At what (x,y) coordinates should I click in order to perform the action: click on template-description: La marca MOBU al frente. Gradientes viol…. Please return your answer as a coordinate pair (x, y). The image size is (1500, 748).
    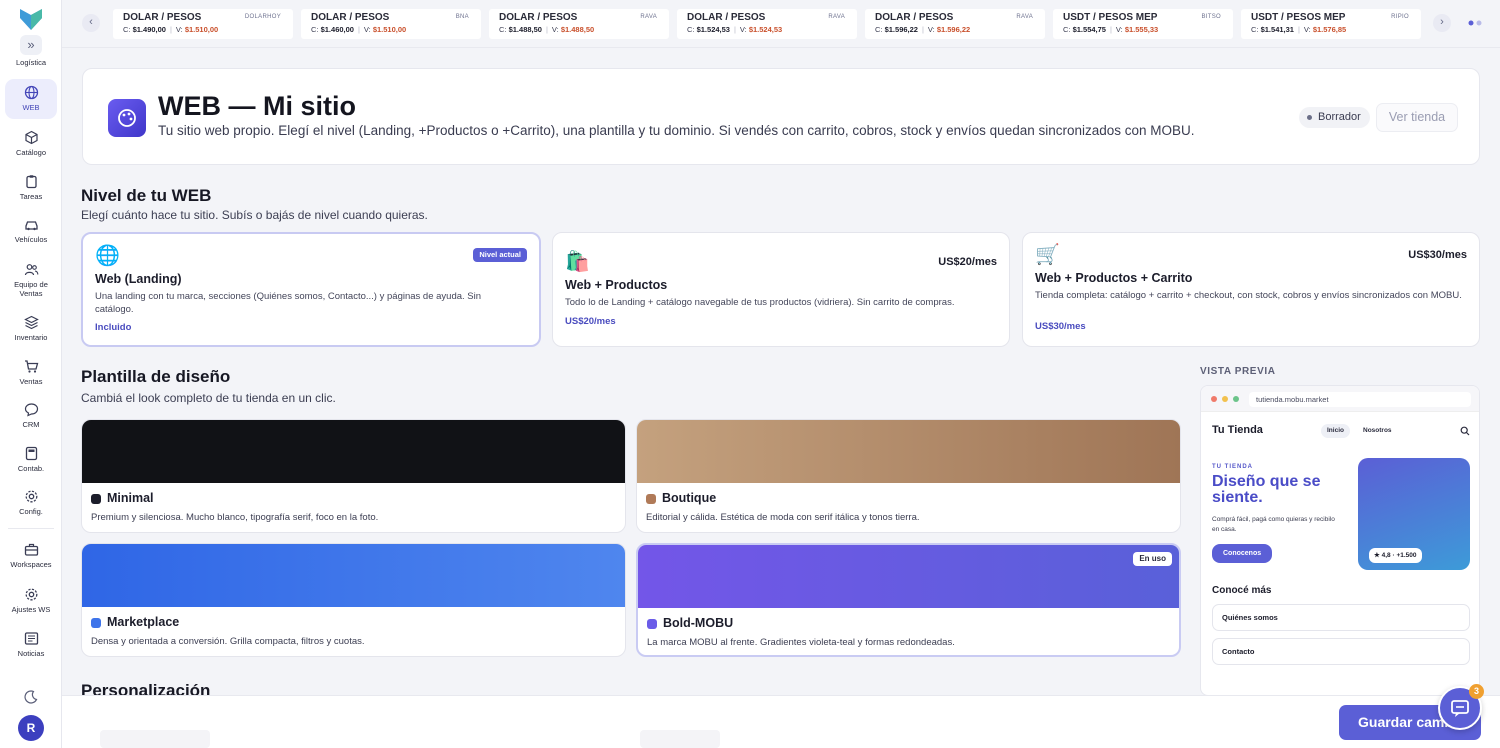
    Looking at the image, I should click on (801, 642).